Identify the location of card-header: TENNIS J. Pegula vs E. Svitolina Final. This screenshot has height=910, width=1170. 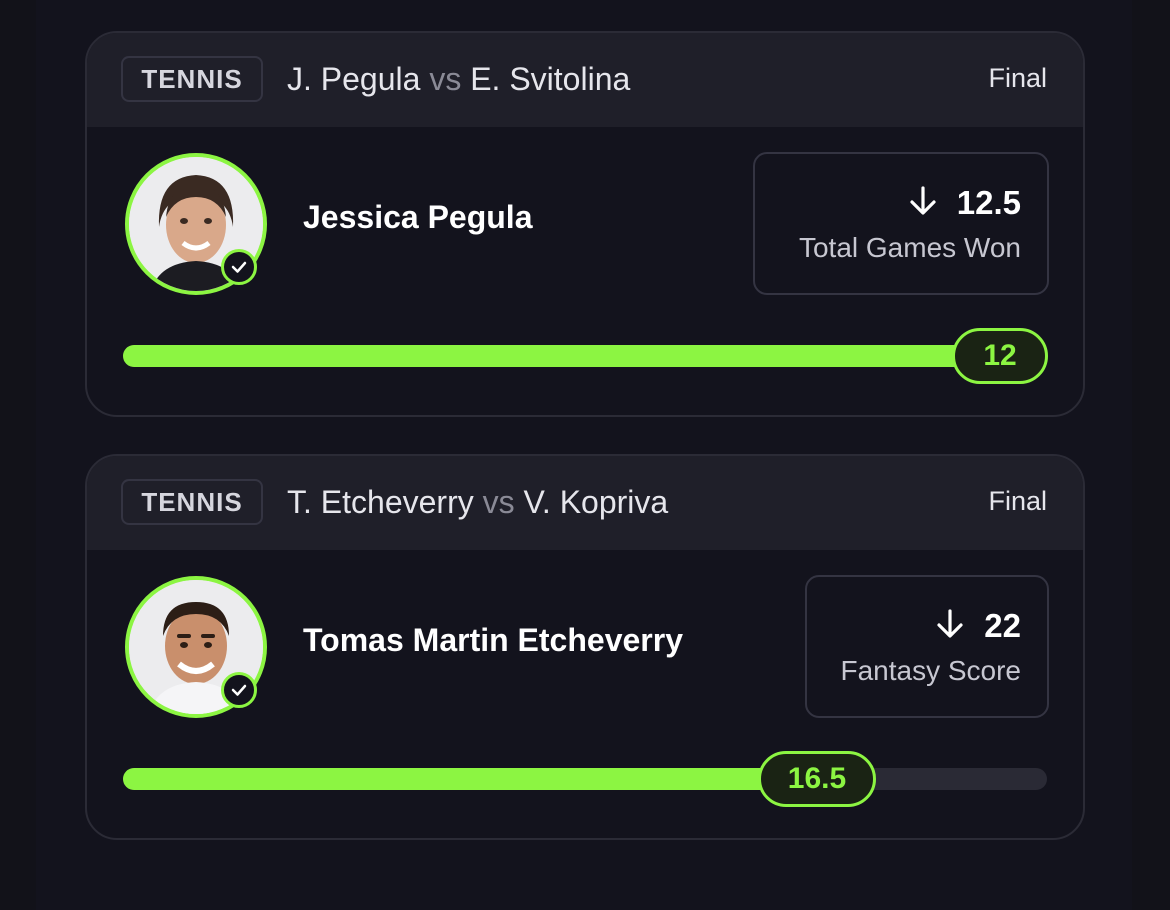
(585, 80).